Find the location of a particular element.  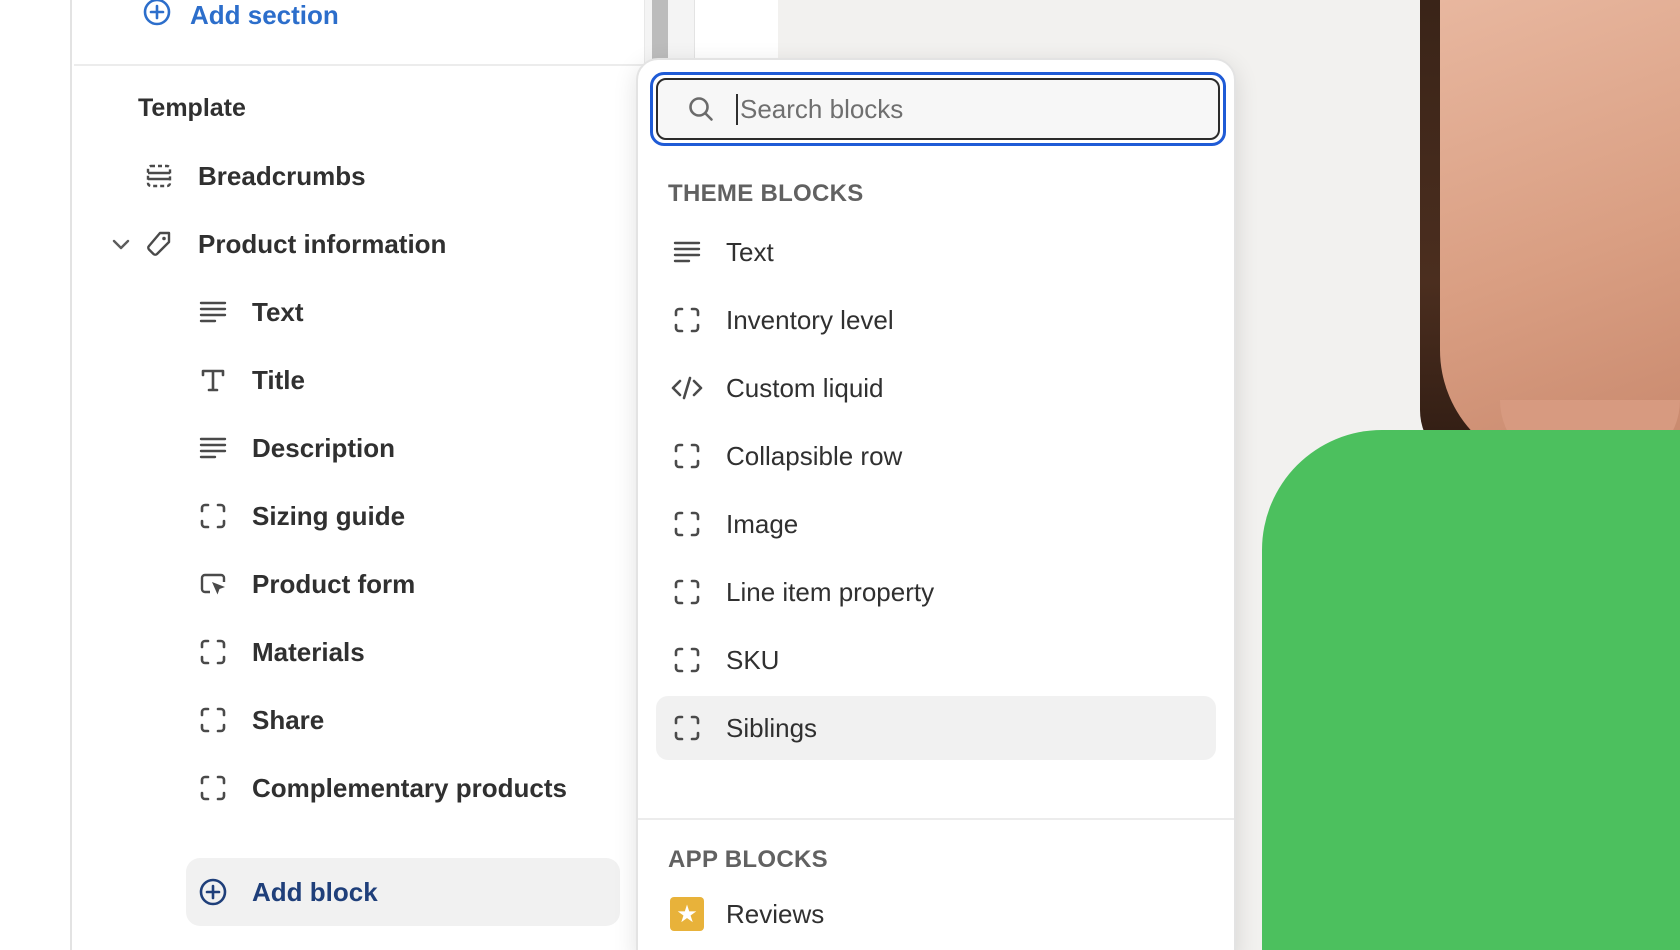

block-item-label: Sizing guide is located at coordinates (329, 515).